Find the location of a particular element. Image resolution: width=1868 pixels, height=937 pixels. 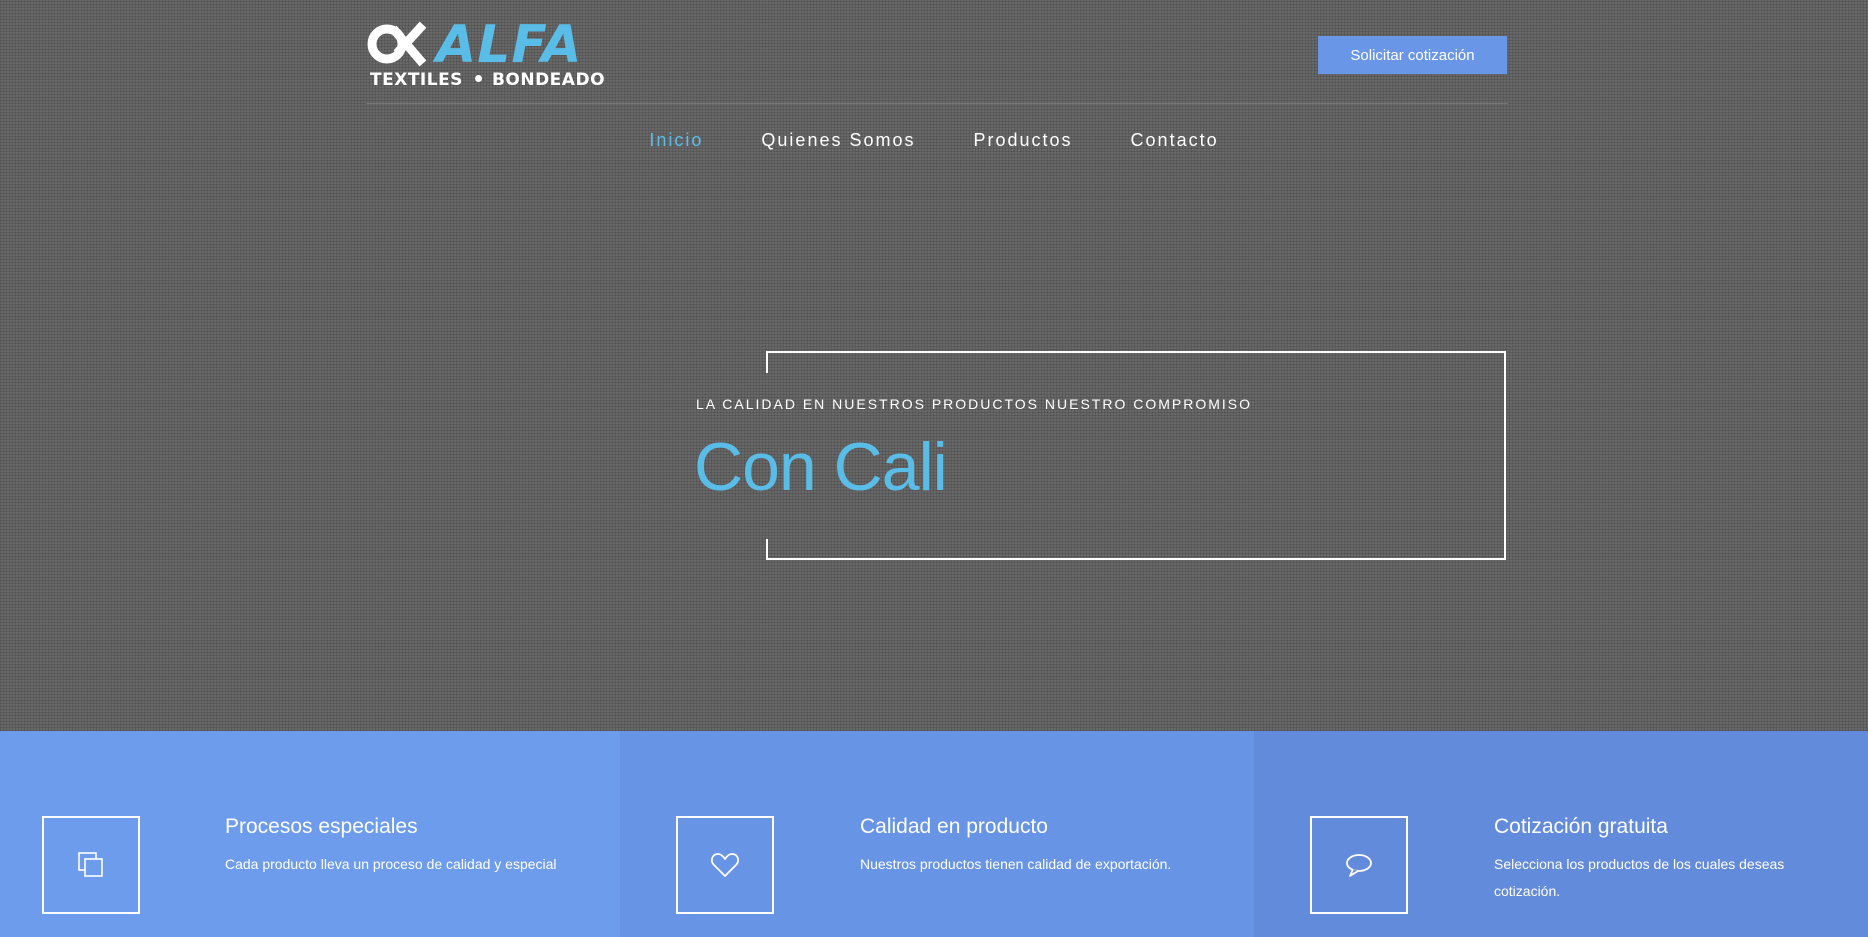

request-quote-button: Solicitar cotización is located at coordinates (1412, 55).